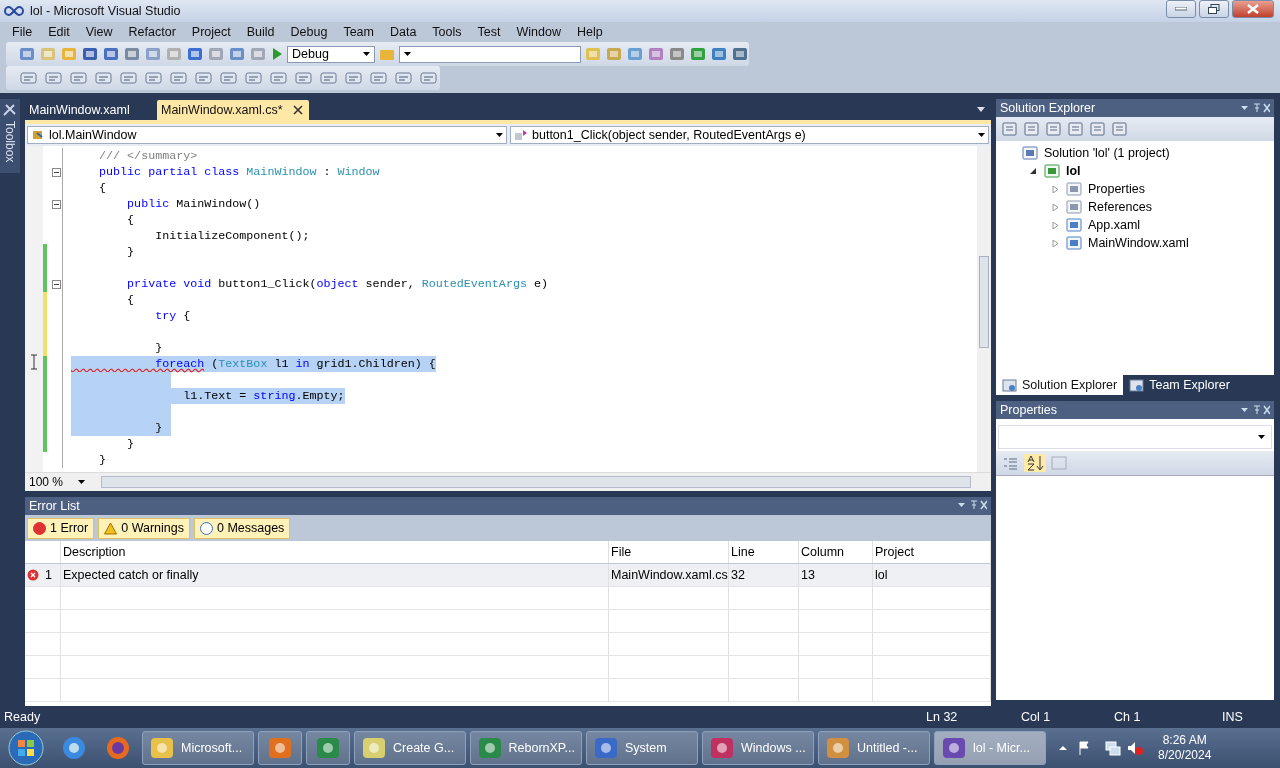  I want to click on warning-icon, so click(111, 528).